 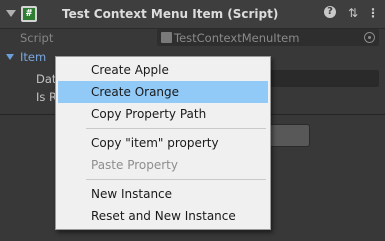 I want to click on component-header: # Test Context Menu Item (Script) ? ⇅ ⋮, so click(x=192, y=14).